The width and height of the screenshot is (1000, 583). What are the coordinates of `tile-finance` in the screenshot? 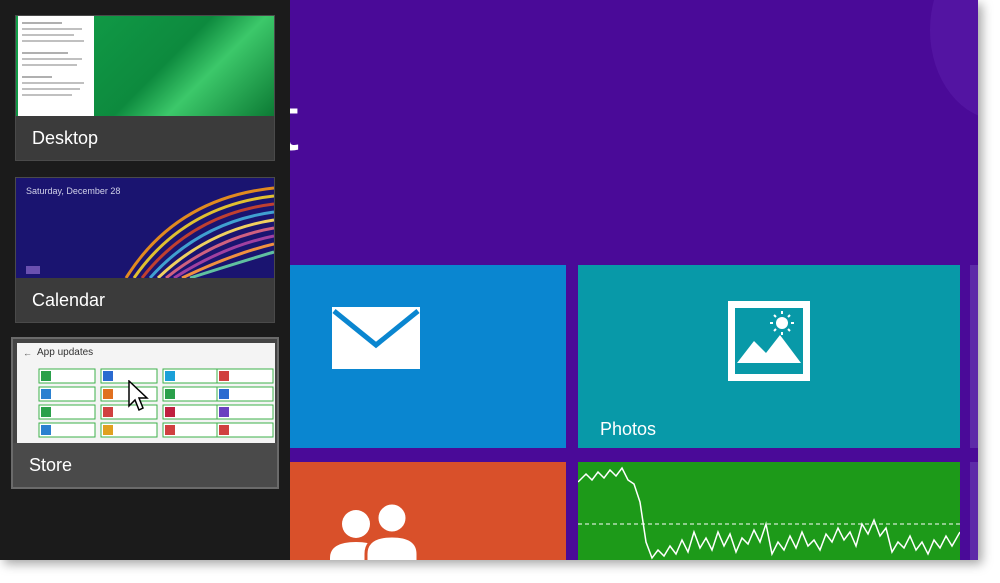 It's located at (769, 511).